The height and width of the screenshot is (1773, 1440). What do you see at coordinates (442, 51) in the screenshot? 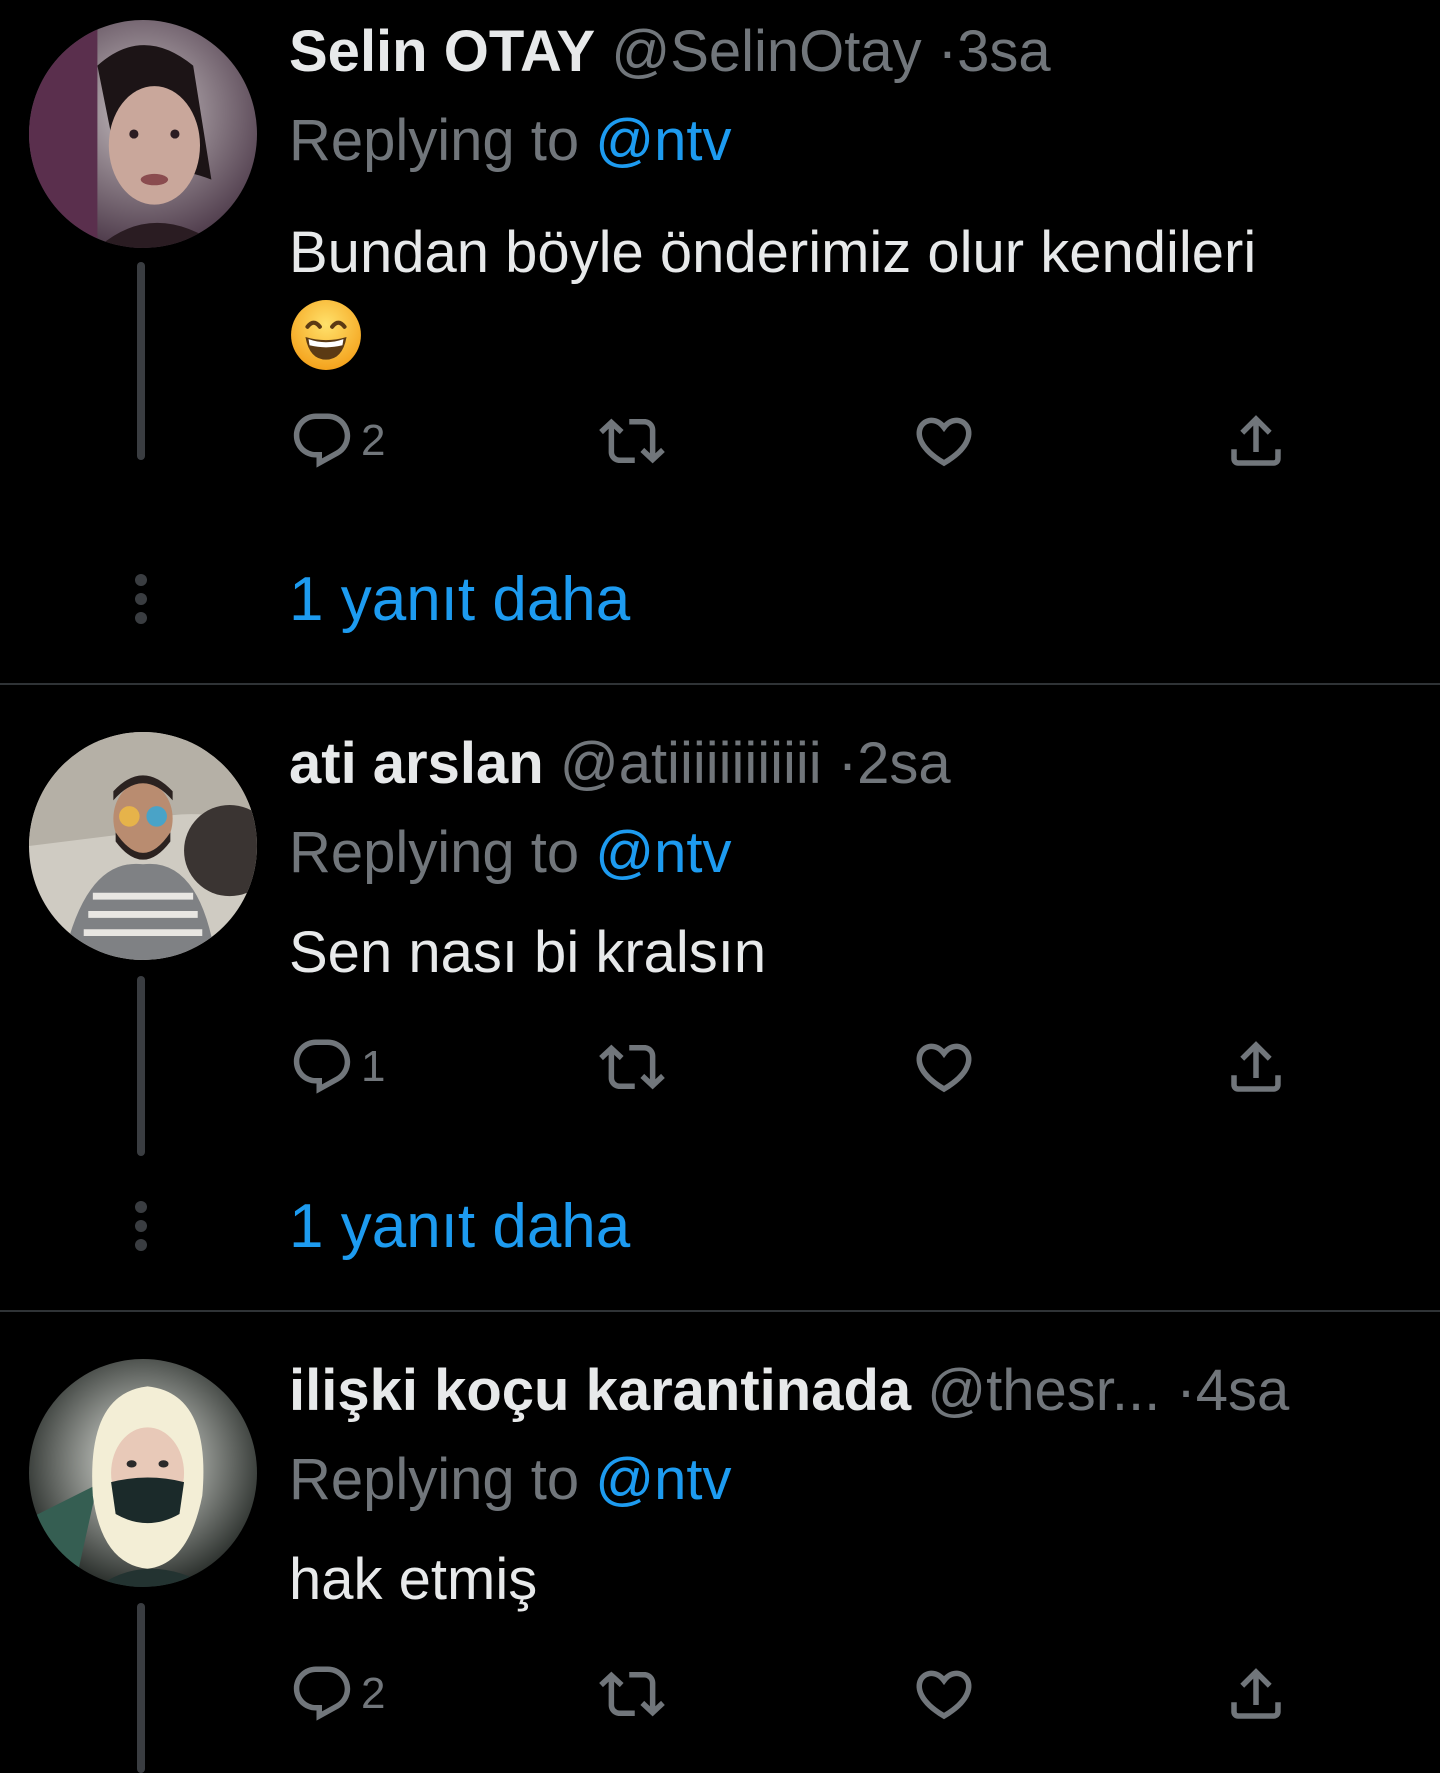
I see `display-name: Selin OTAY` at bounding box center [442, 51].